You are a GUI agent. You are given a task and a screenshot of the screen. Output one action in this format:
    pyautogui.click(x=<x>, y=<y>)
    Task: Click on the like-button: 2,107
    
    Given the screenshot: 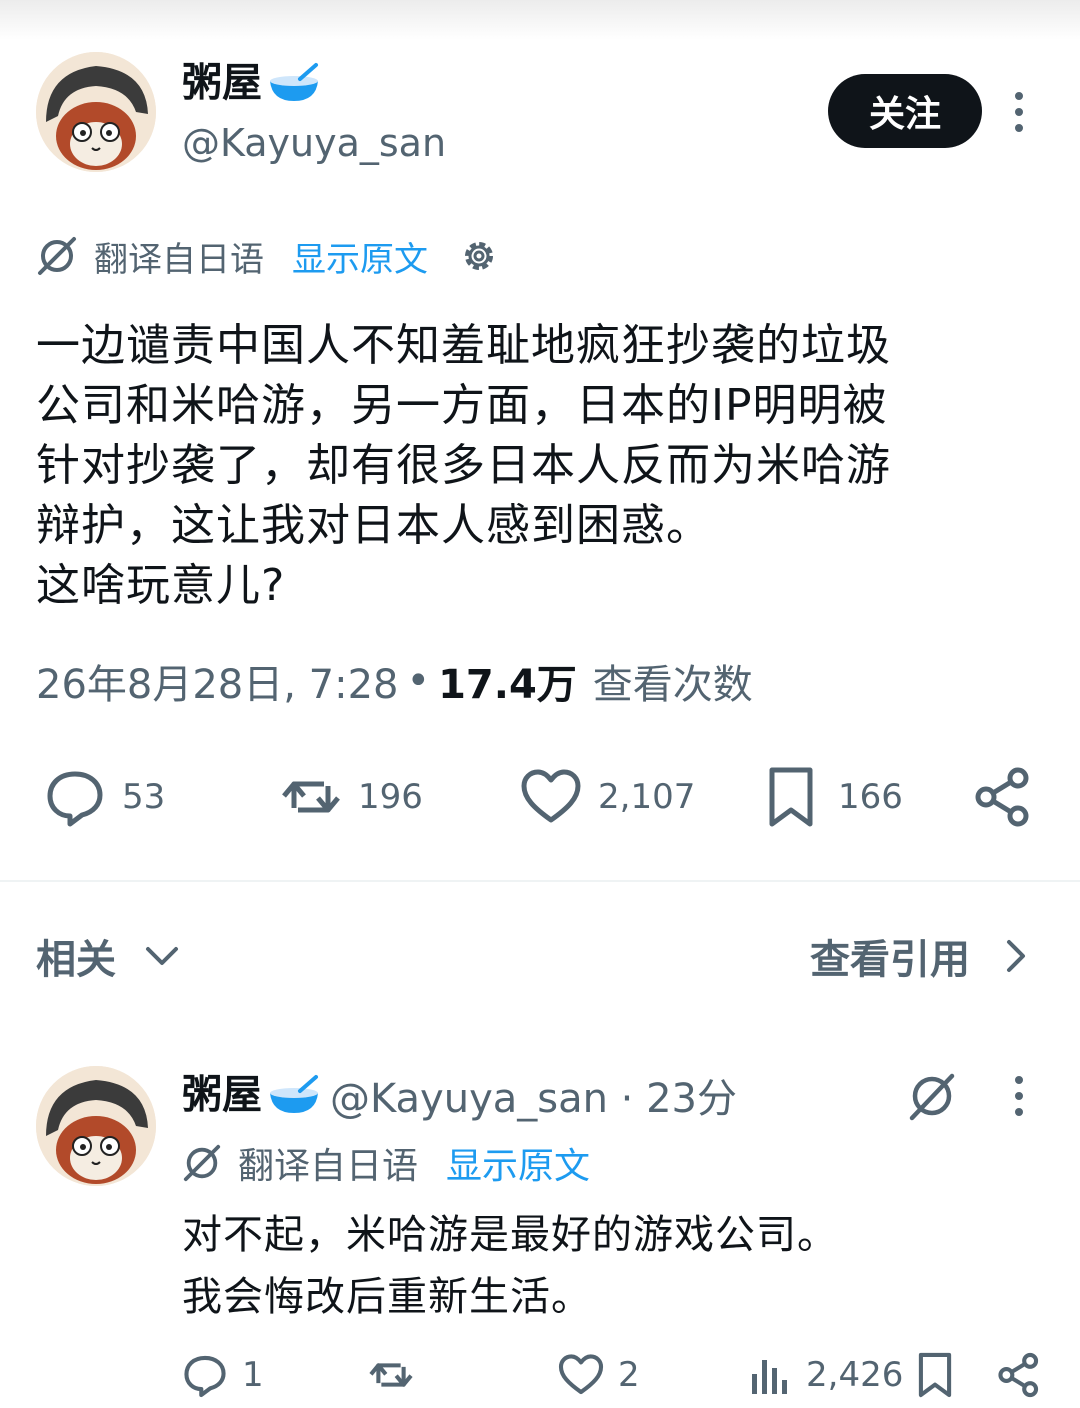 What is the action you would take?
    pyautogui.click(x=607, y=797)
    